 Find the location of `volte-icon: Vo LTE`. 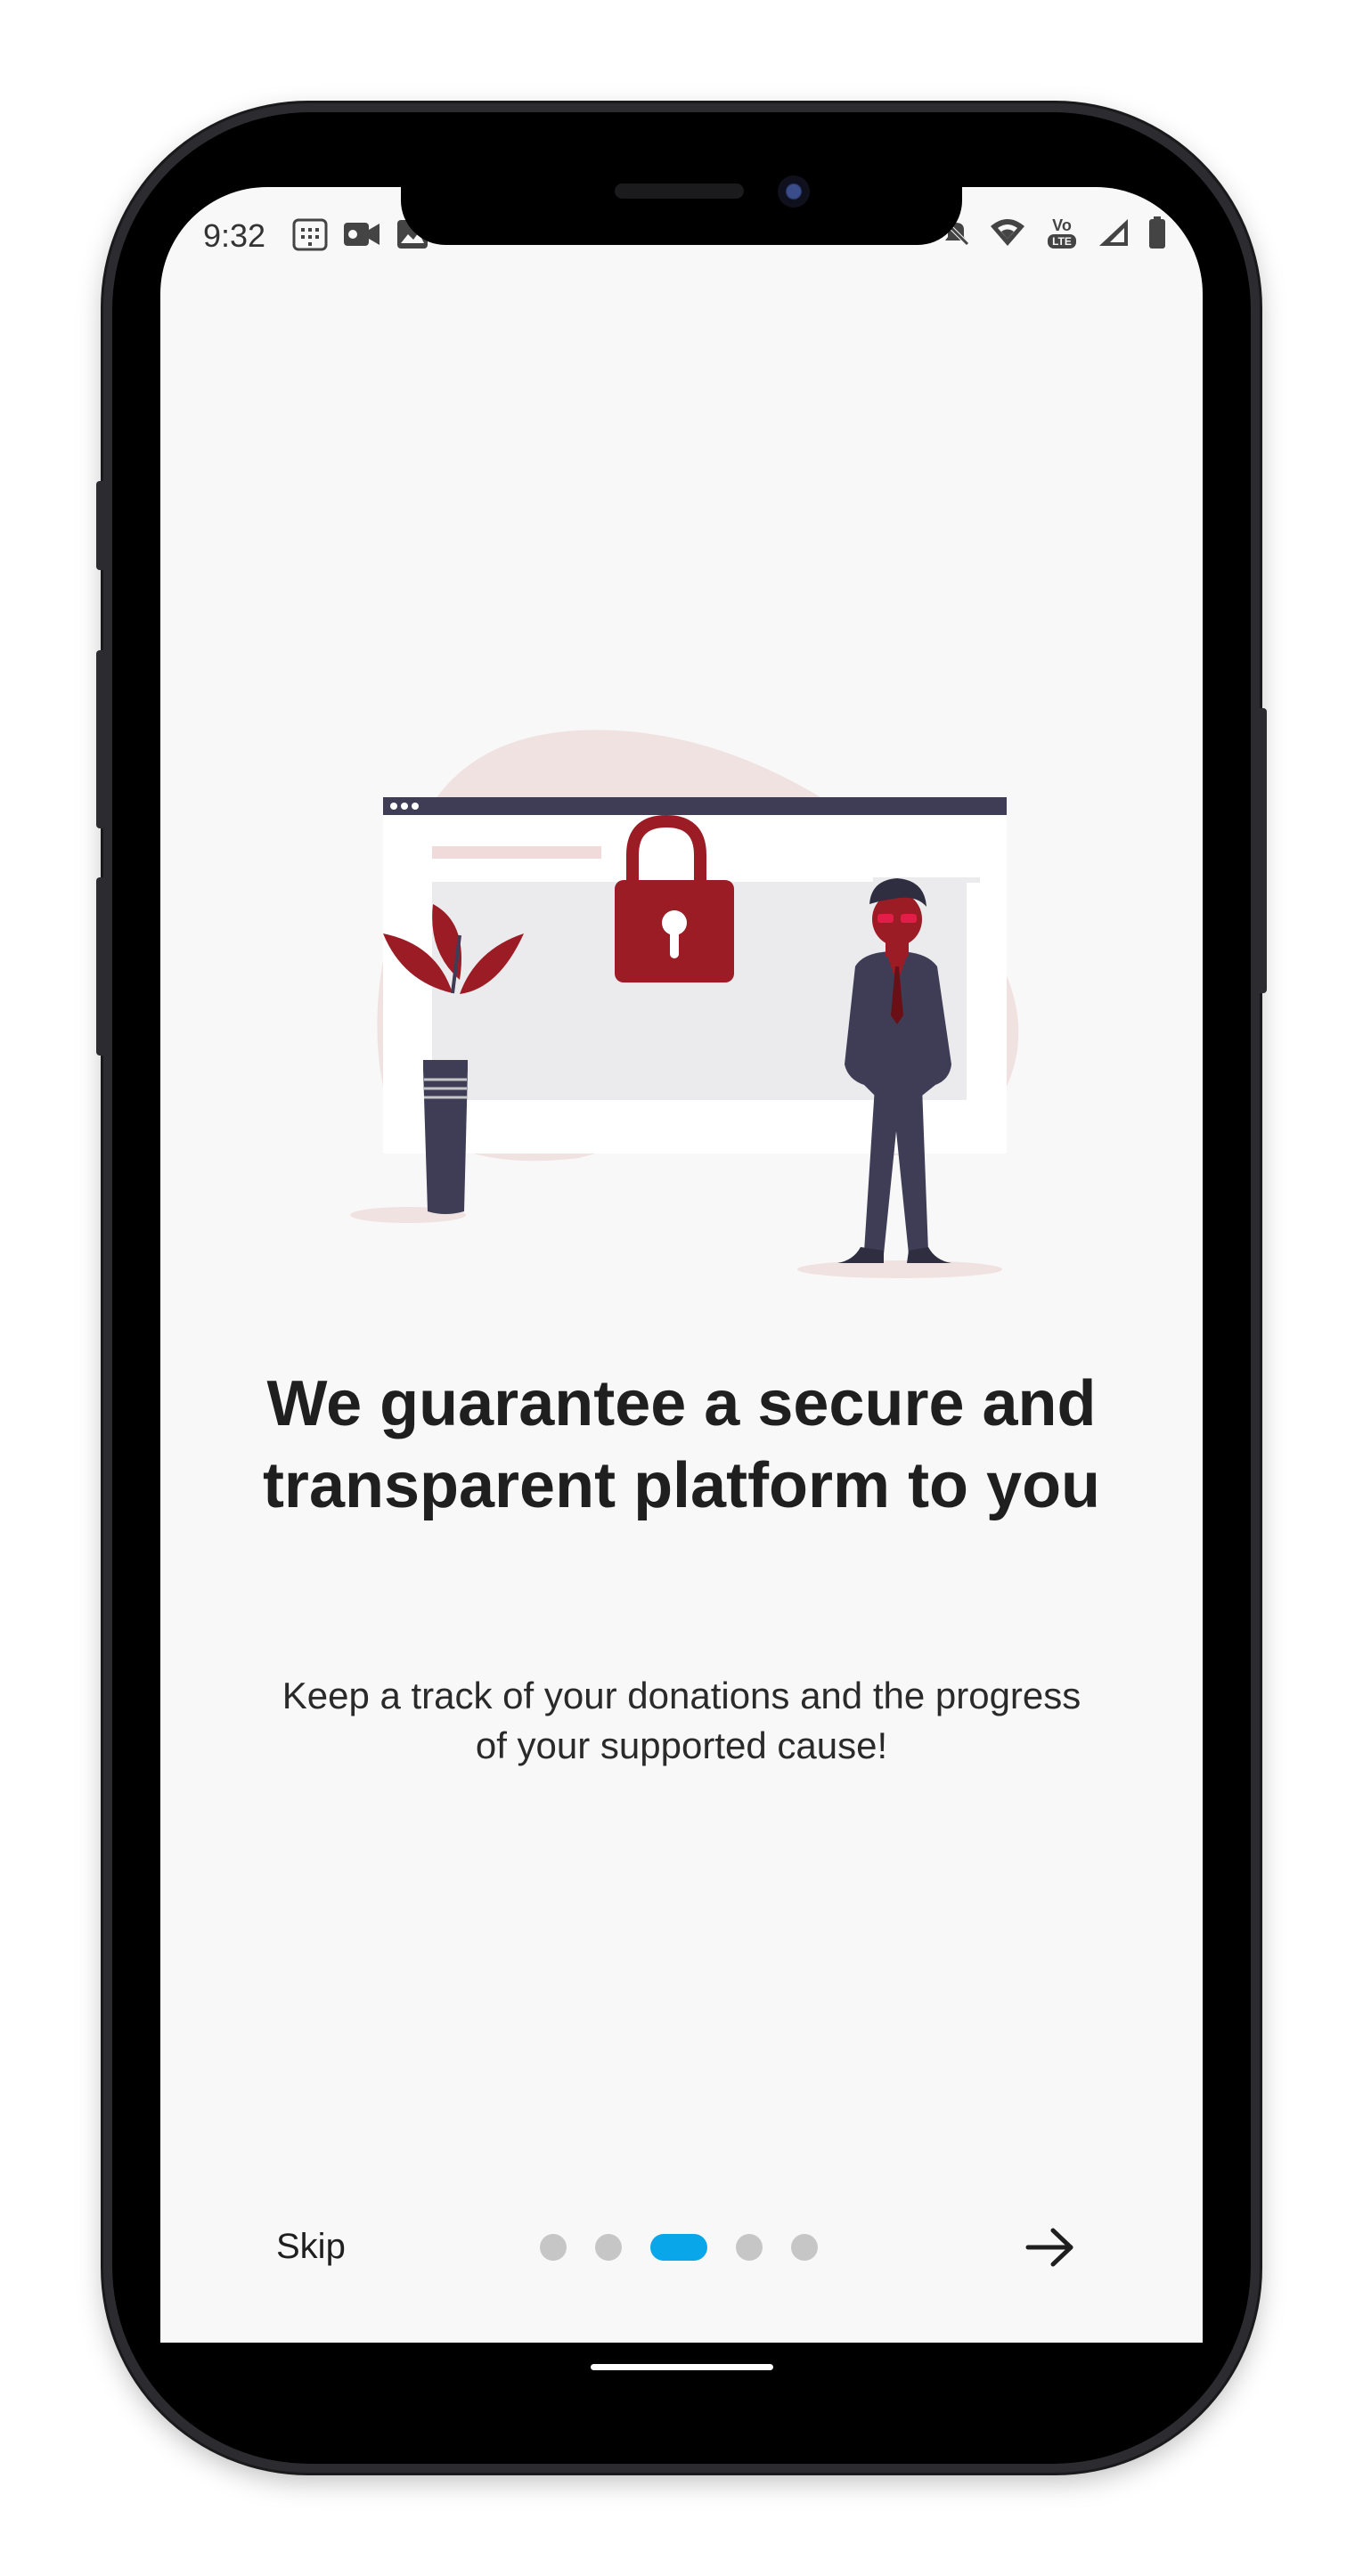

volte-icon: Vo LTE is located at coordinates (1062, 233).